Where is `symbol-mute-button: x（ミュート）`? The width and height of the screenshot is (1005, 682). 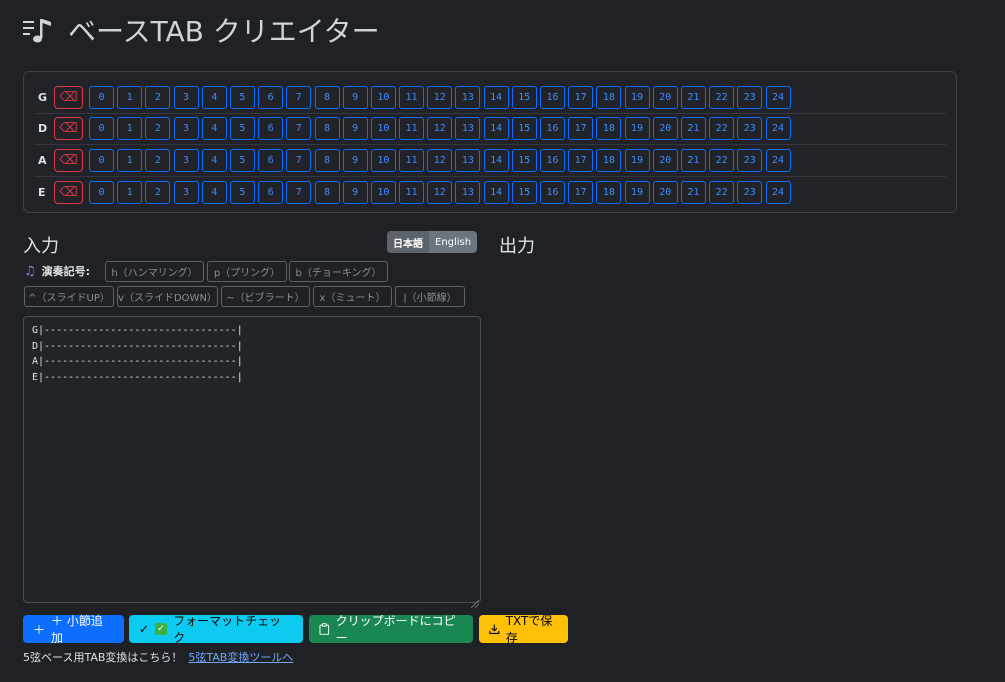
symbol-mute-button: x（ミュート） is located at coordinates (352, 296).